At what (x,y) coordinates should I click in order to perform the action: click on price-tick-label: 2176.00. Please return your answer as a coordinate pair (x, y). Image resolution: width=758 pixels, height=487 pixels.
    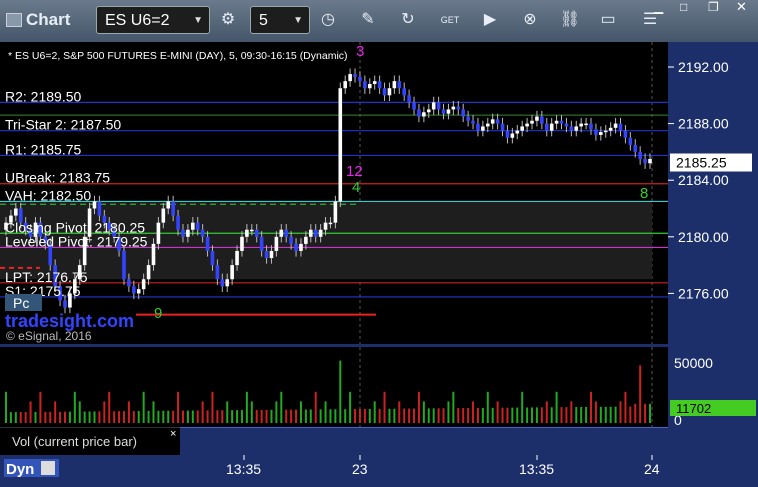
    Looking at the image, I should click on (703, 293).